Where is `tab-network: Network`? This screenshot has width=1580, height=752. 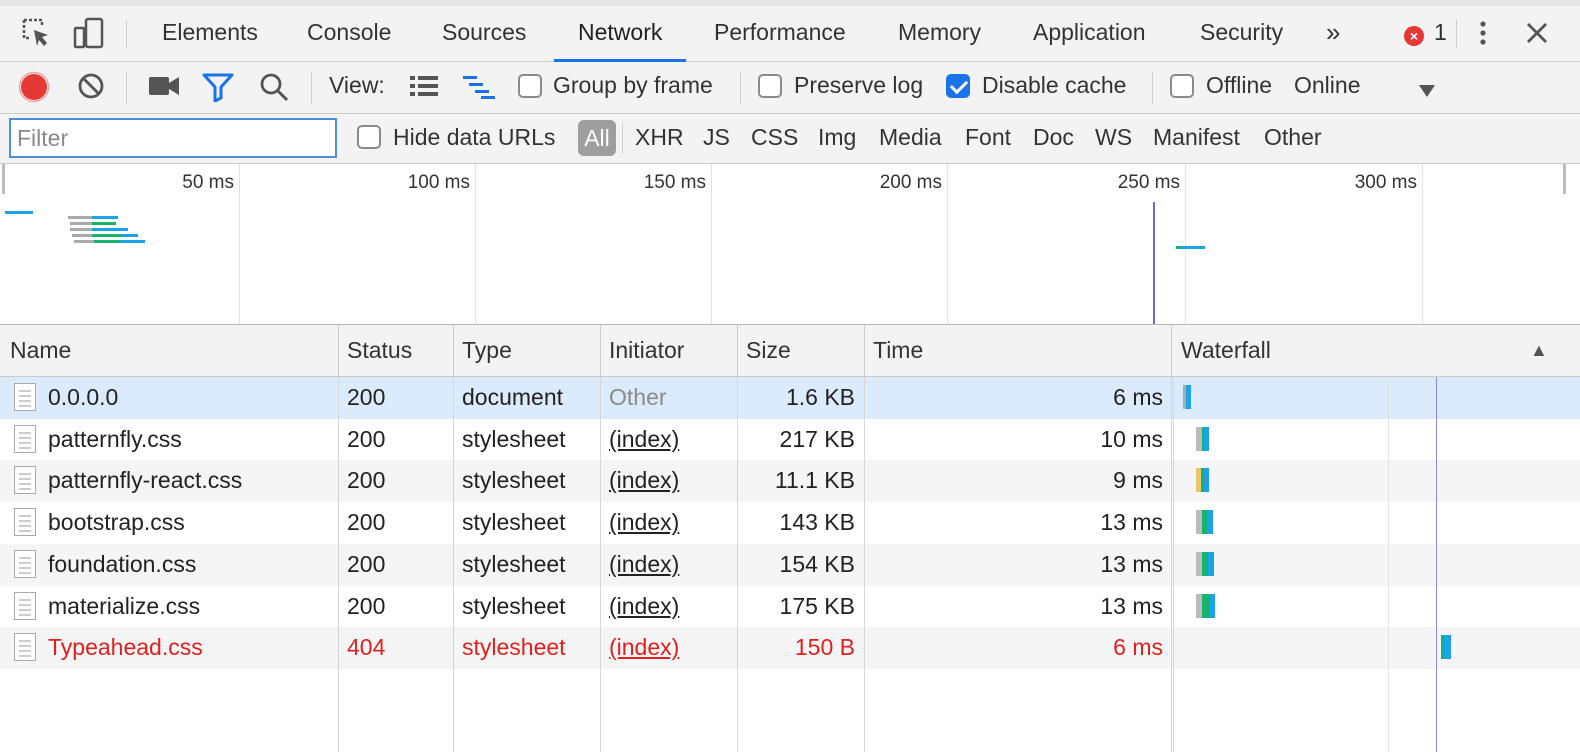
tab-network: Network is located at coordinates (620, 34).